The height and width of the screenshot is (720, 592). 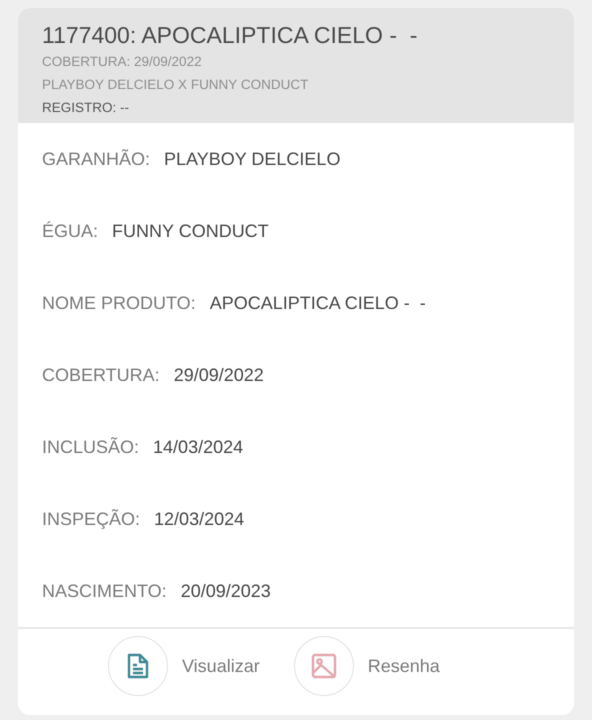 What do you see at coordinates (219, 375) in the screenshot?
I see `field-value: 29/09/2022` at bounding box center [219, 375].